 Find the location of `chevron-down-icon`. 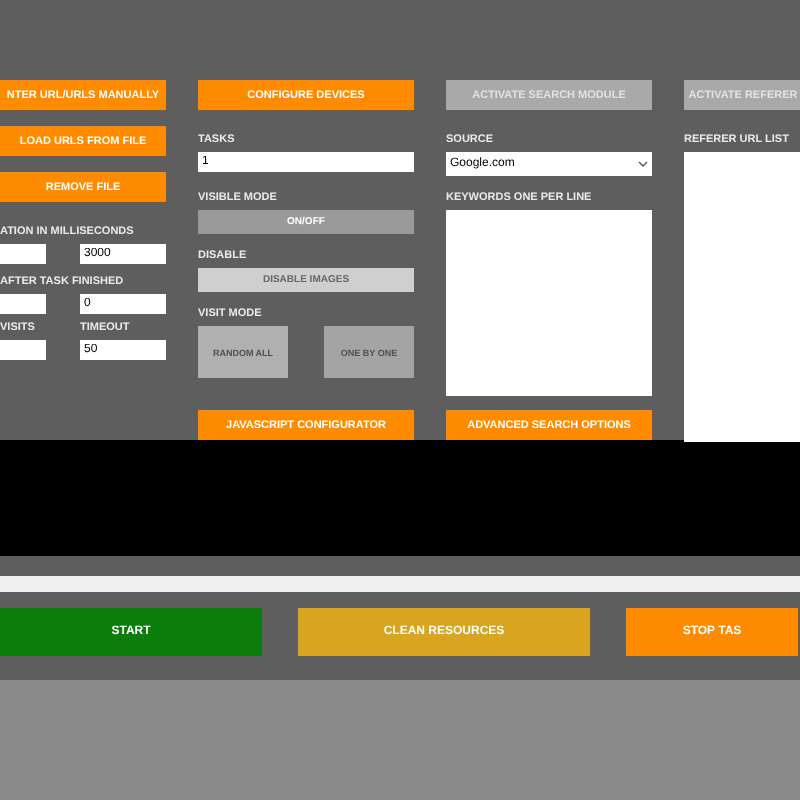

chevron-down-icon is located at coordinates (643, 164).